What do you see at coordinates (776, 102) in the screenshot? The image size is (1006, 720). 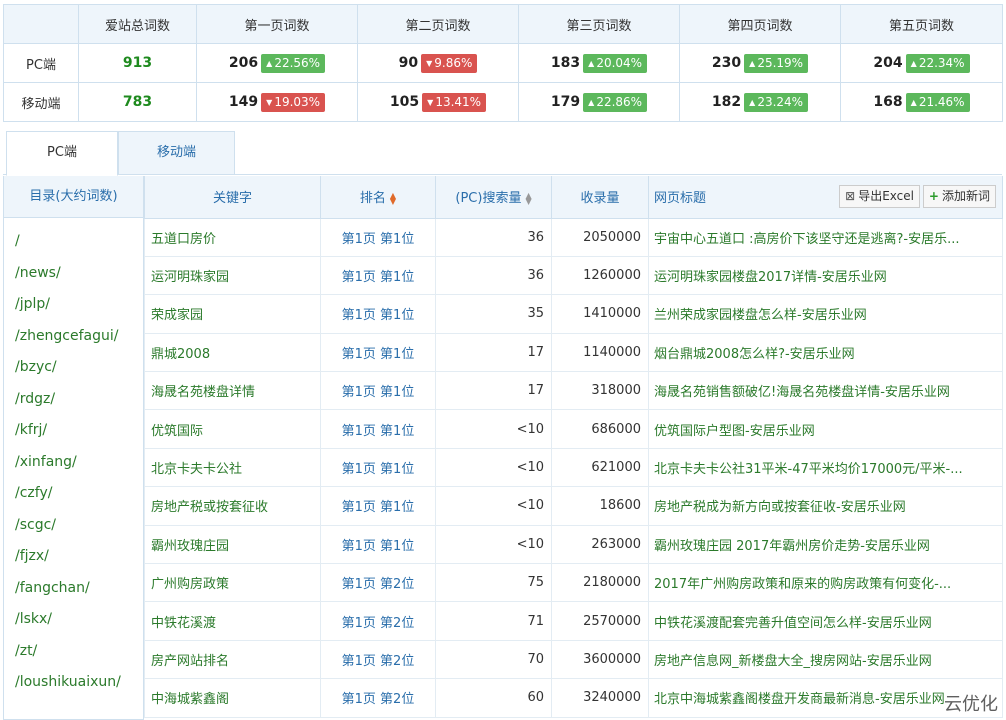 I see `change-badge: ▲ 23.24%` at bounding box center [776, 102].